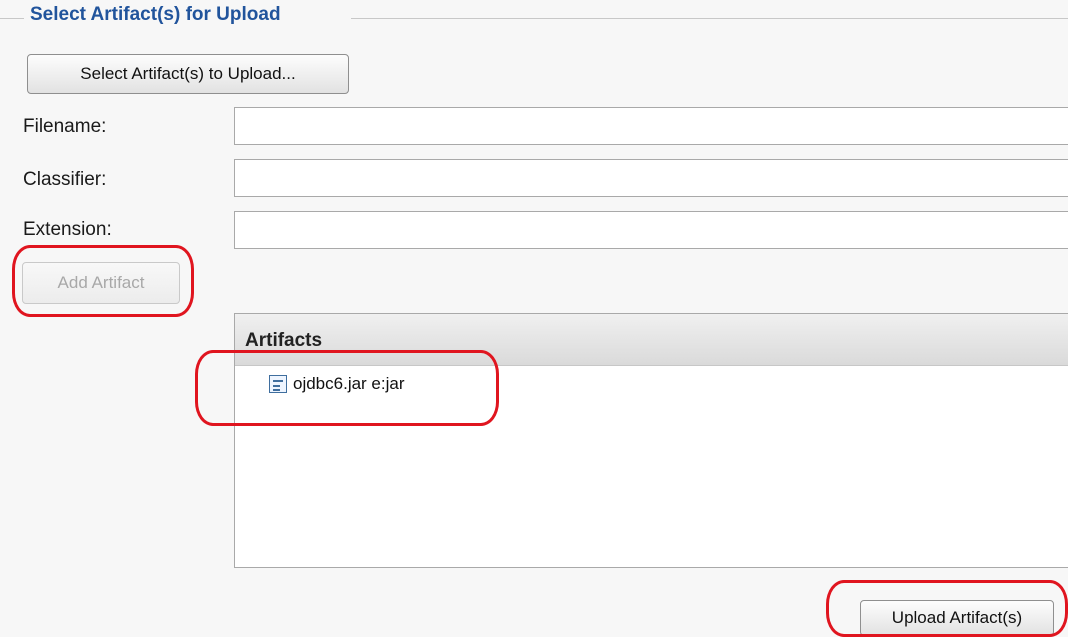 The image size is (1068, 637). What do you see at coordinates (347, 388) in the screenshot?
I see `highlight-artifact-item` at bounding box center [347, 388].